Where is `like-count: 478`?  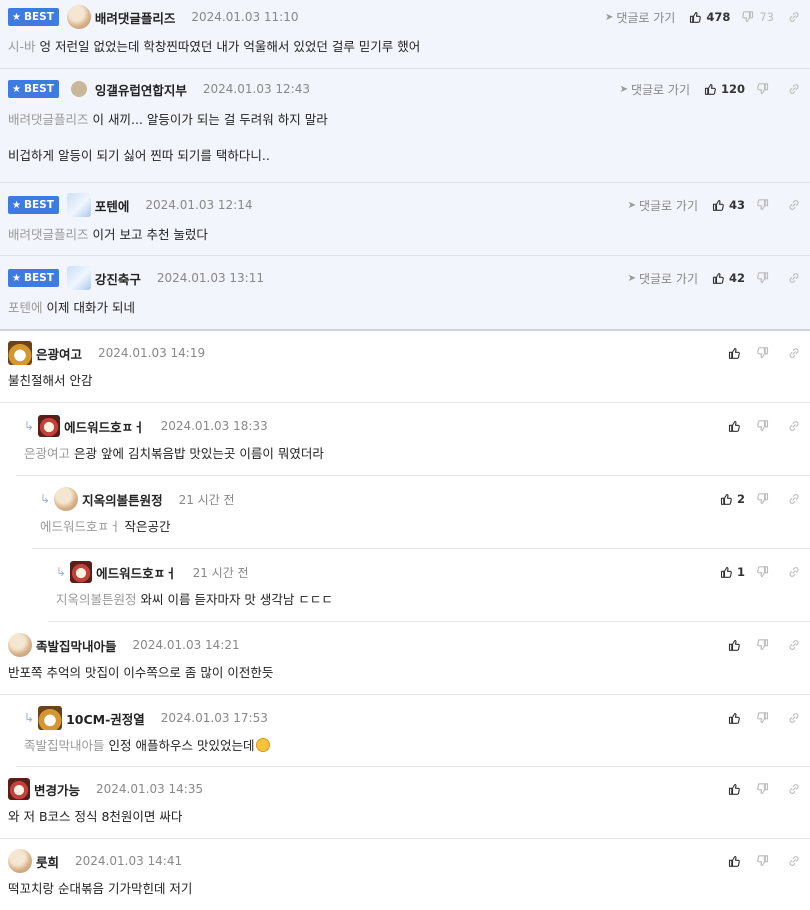 like-count: 478 is located at coordinates (718, 17).